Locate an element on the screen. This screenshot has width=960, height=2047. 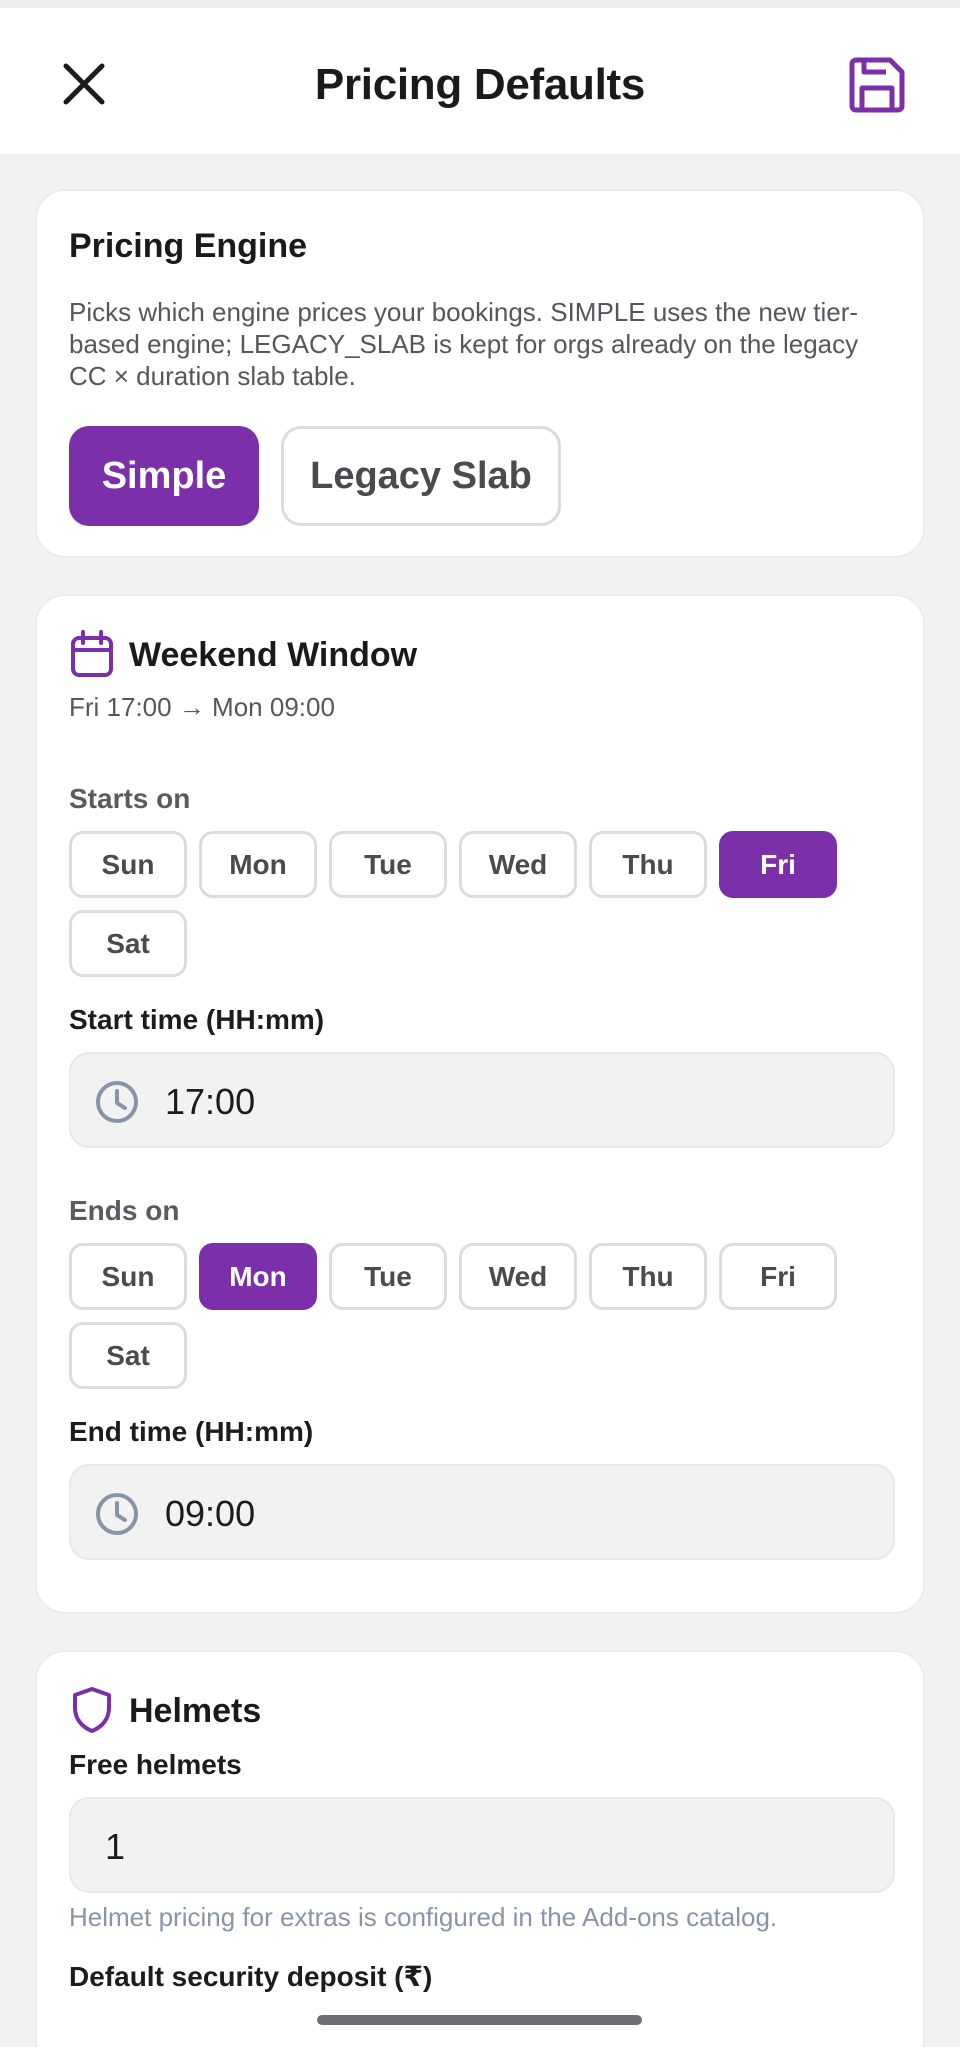
end-time-input: 09:00 is located at coordinates (482, 1512).